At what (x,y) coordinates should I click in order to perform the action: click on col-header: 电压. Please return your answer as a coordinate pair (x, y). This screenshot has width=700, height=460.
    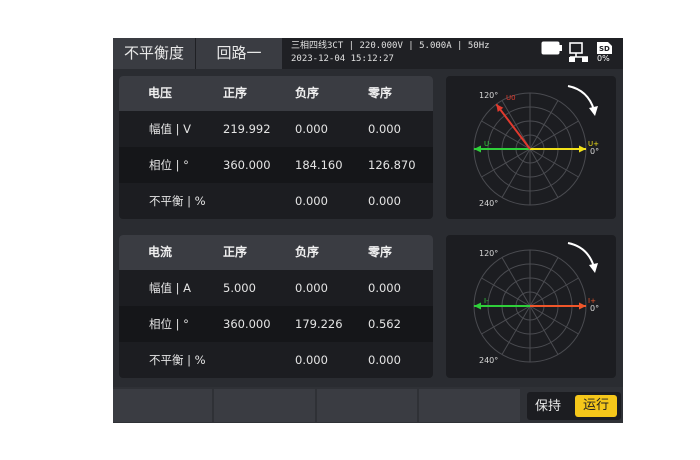
    Looking at the image, I should click on (160, 93).